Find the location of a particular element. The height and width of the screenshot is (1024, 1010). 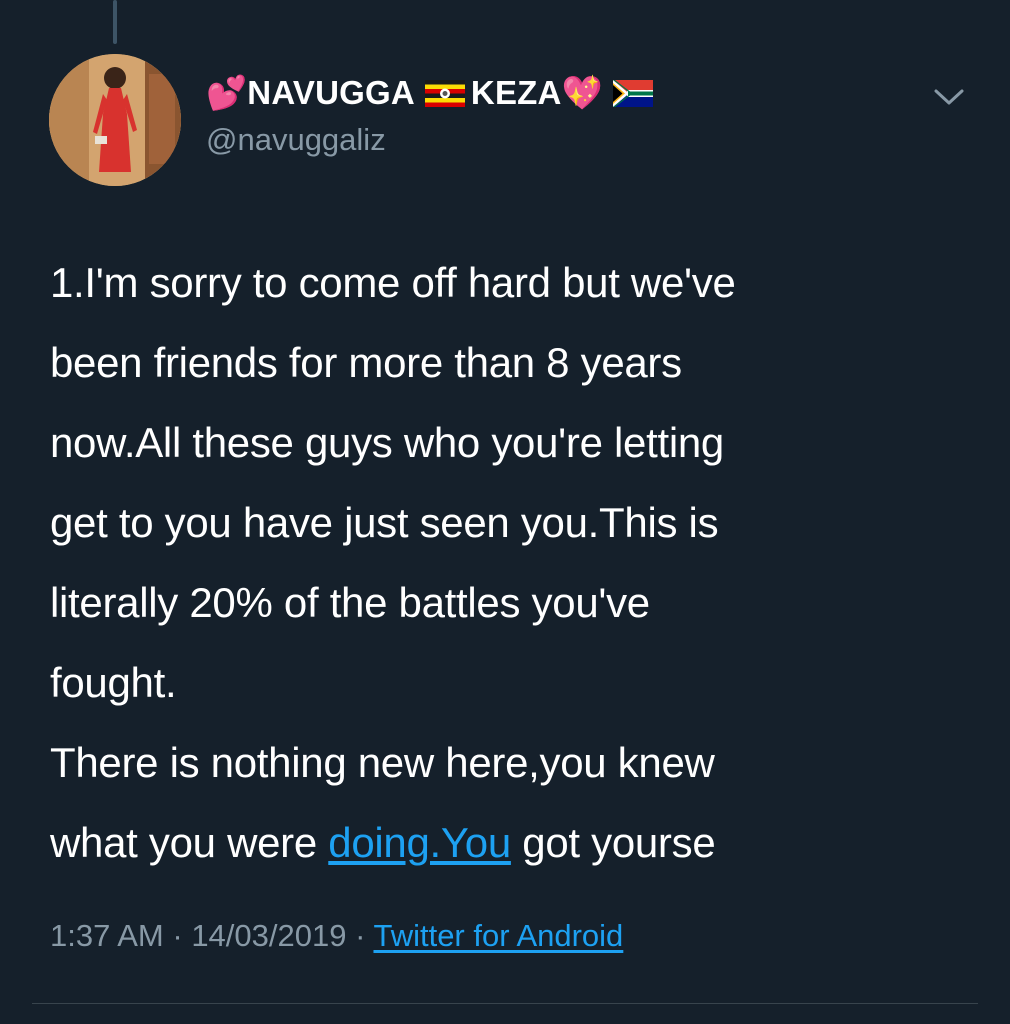

tweet-inline-link: doing.You is located at coordinates (419, 842).